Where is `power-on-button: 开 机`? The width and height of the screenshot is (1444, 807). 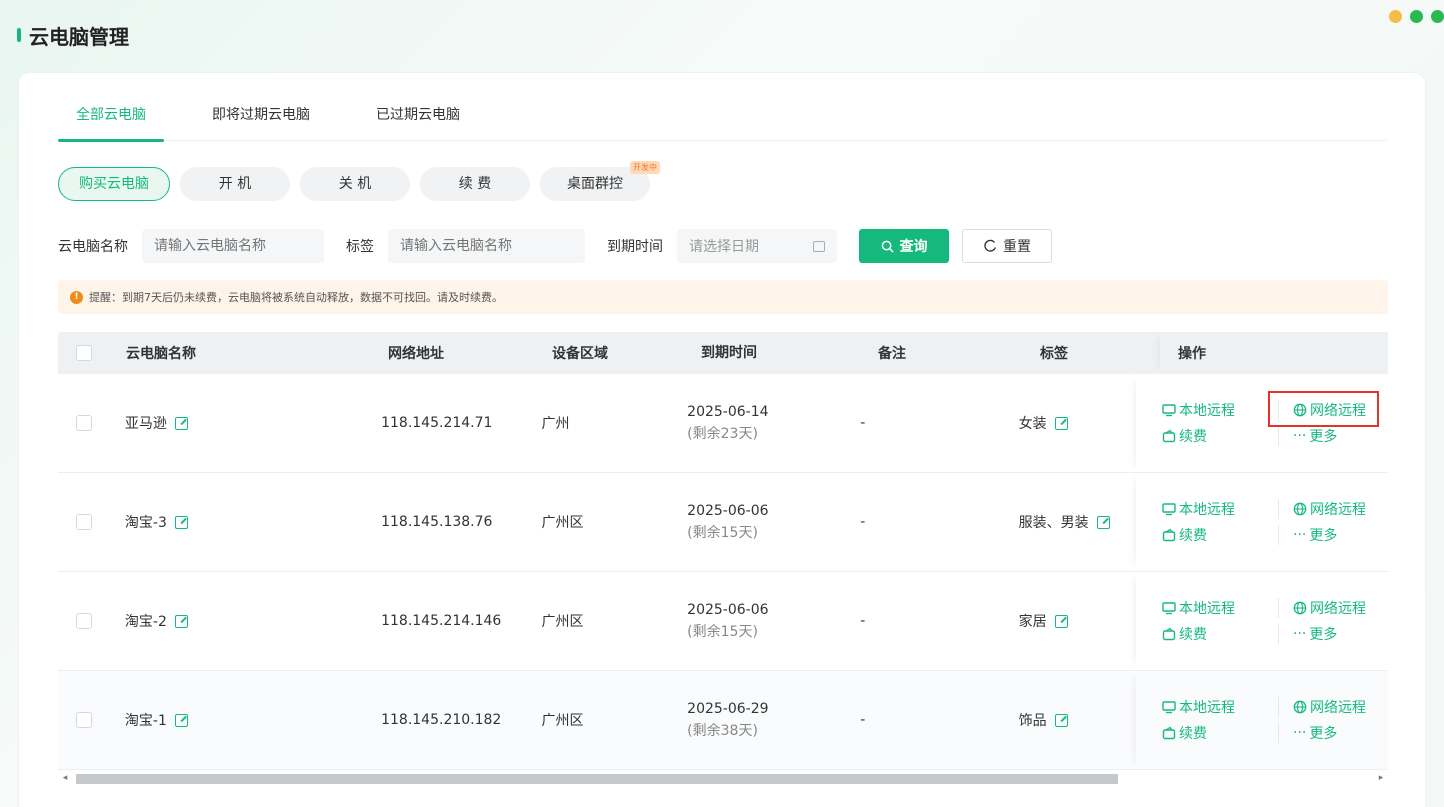
power-on-button: 开 机 is located at coordinates (235, 184).